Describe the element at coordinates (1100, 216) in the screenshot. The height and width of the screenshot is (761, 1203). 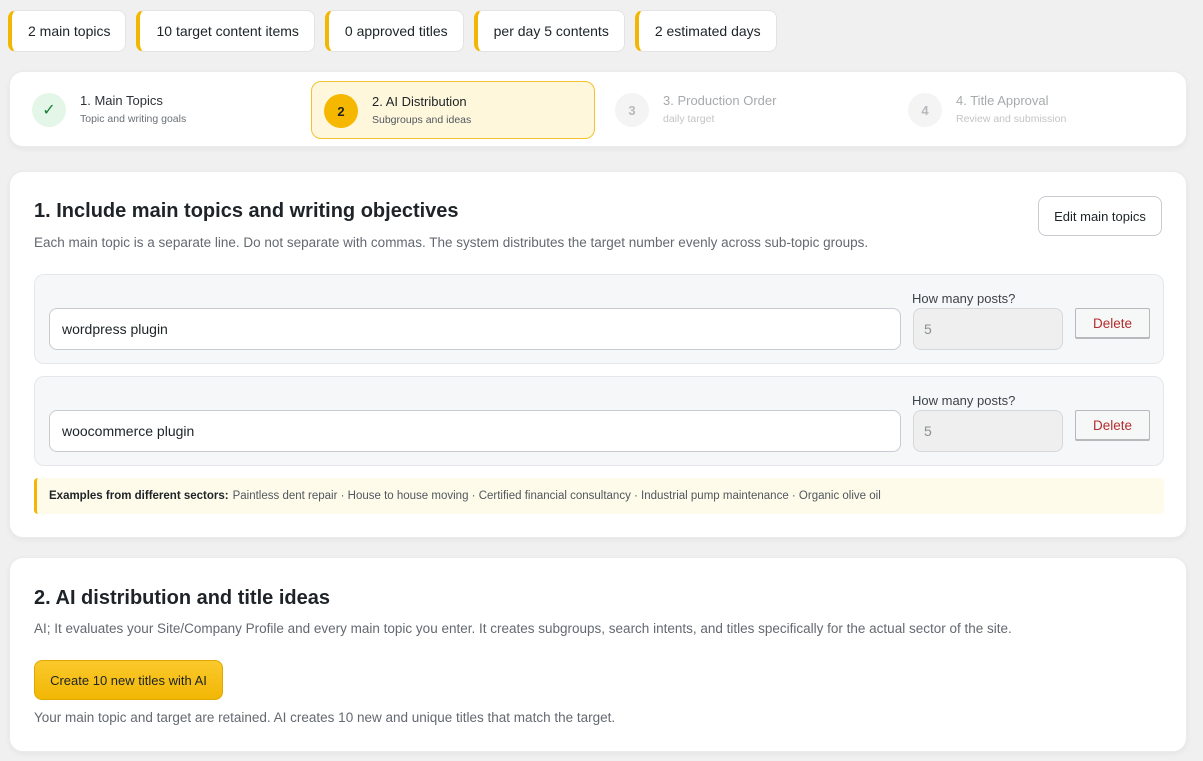
I see `edit-main-topics-button: Edit main topics` at that location.